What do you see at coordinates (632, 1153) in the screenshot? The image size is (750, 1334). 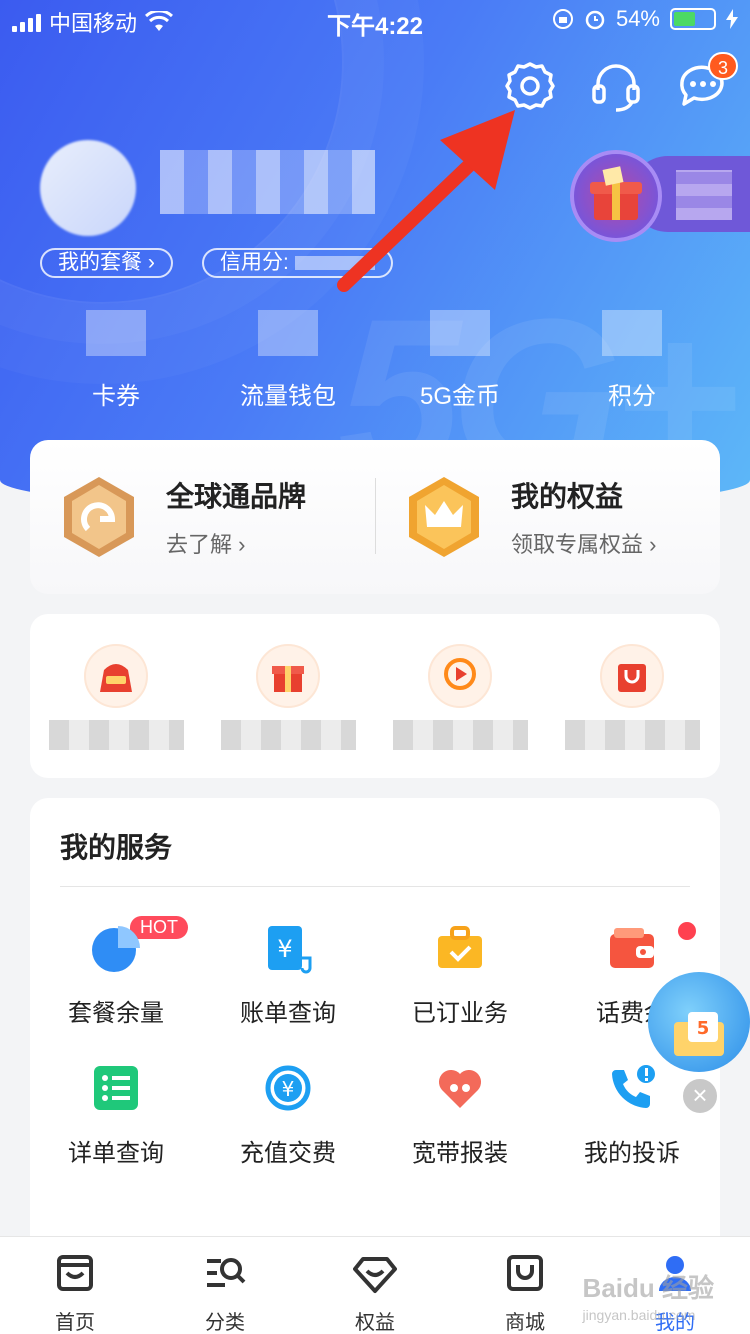 I see `service-label: 我的投诉` at bounding box center [632, 1153].